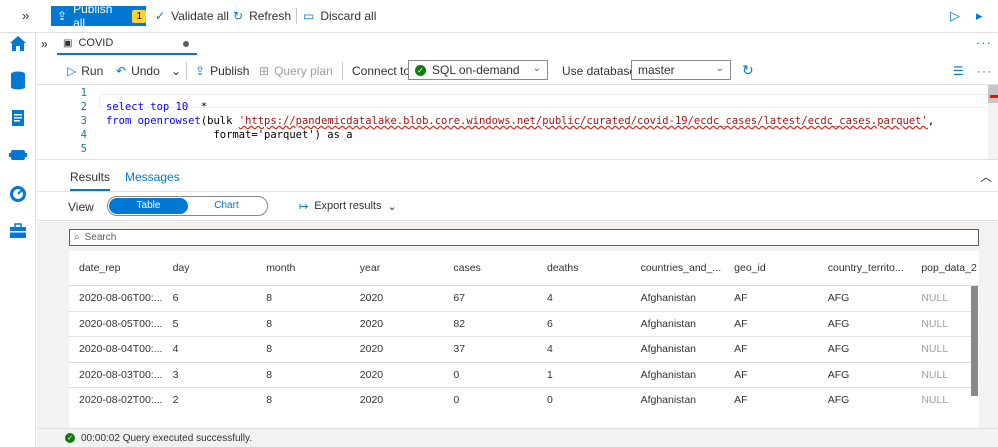  What do you see at coordinates (478, 70) in the screenshot?
I see `connect-to-select: ✓ SQL on-demand ⌄` at bounding box center [478, 70].